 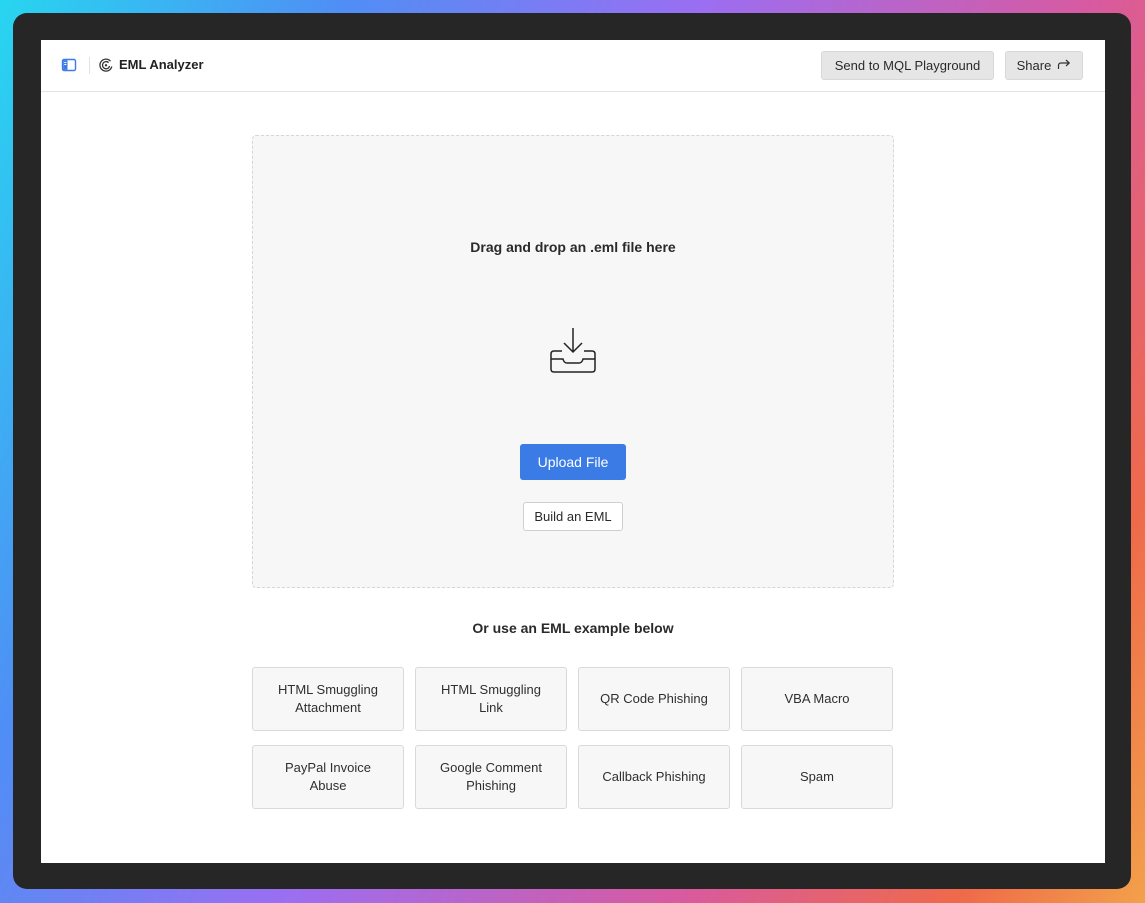 I want to click on sidebar-toggle-icon, so click(x=69, y=65).